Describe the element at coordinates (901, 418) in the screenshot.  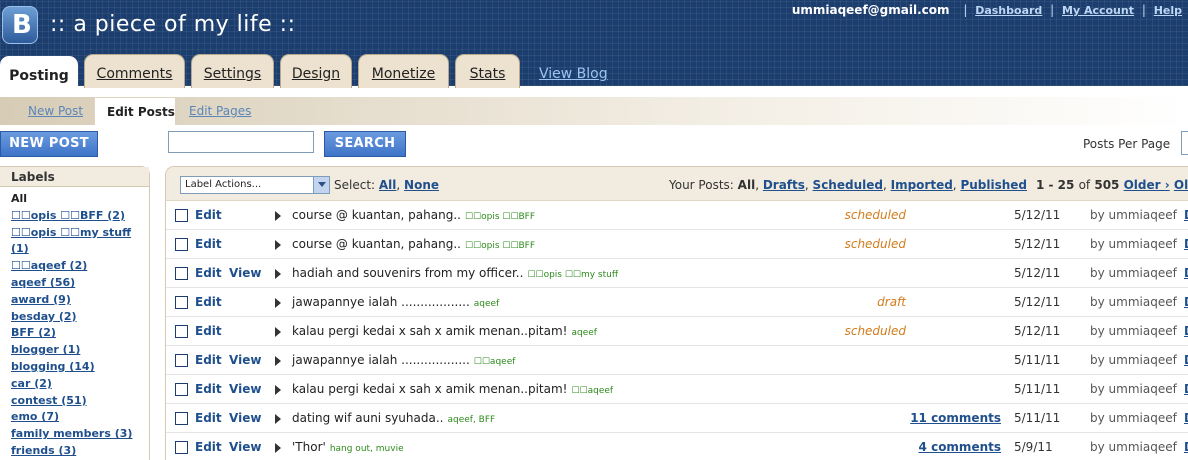
I see `comments-link: 11 comments` at that location.